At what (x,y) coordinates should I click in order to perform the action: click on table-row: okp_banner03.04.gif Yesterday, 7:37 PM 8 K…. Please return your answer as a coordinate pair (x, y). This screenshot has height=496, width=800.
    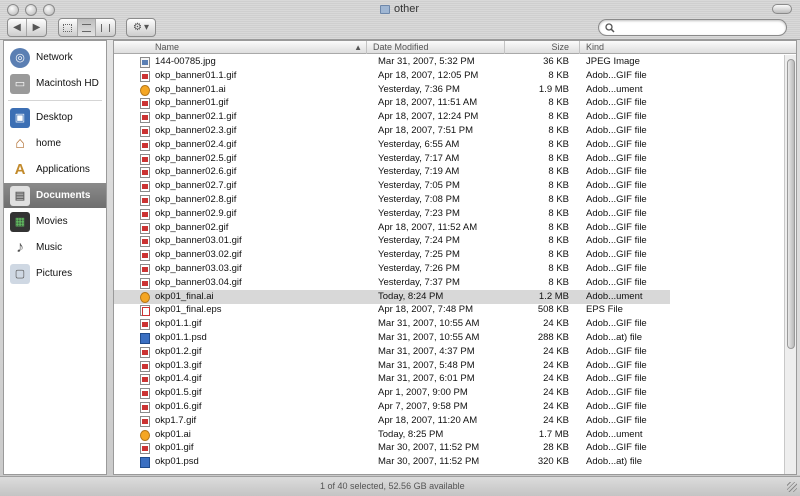
    Looking at the image, I should click on (392, 283).